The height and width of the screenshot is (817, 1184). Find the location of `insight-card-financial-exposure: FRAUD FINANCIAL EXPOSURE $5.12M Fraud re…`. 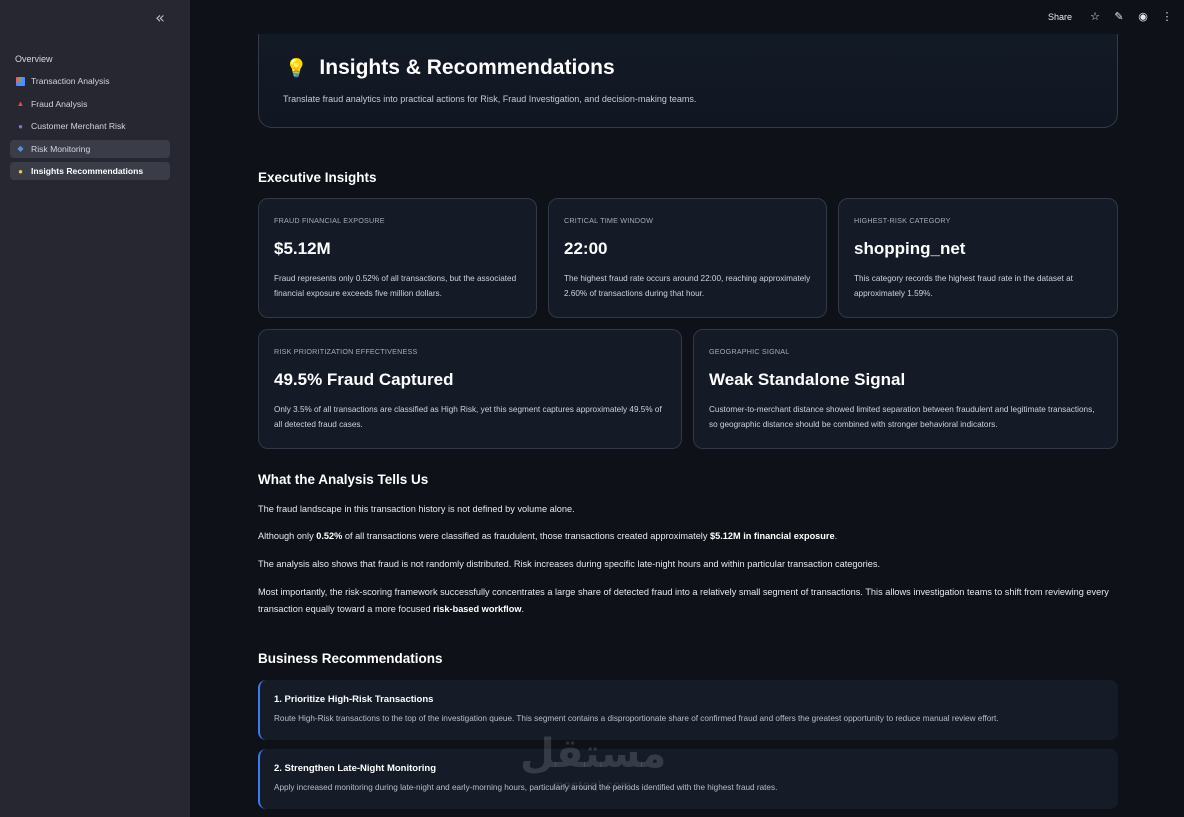

insight-card-financial-exposure: FRAUD FINANCIAL EXPOSURE $5.12M Fraud re… is located at coordinates (397, 258).